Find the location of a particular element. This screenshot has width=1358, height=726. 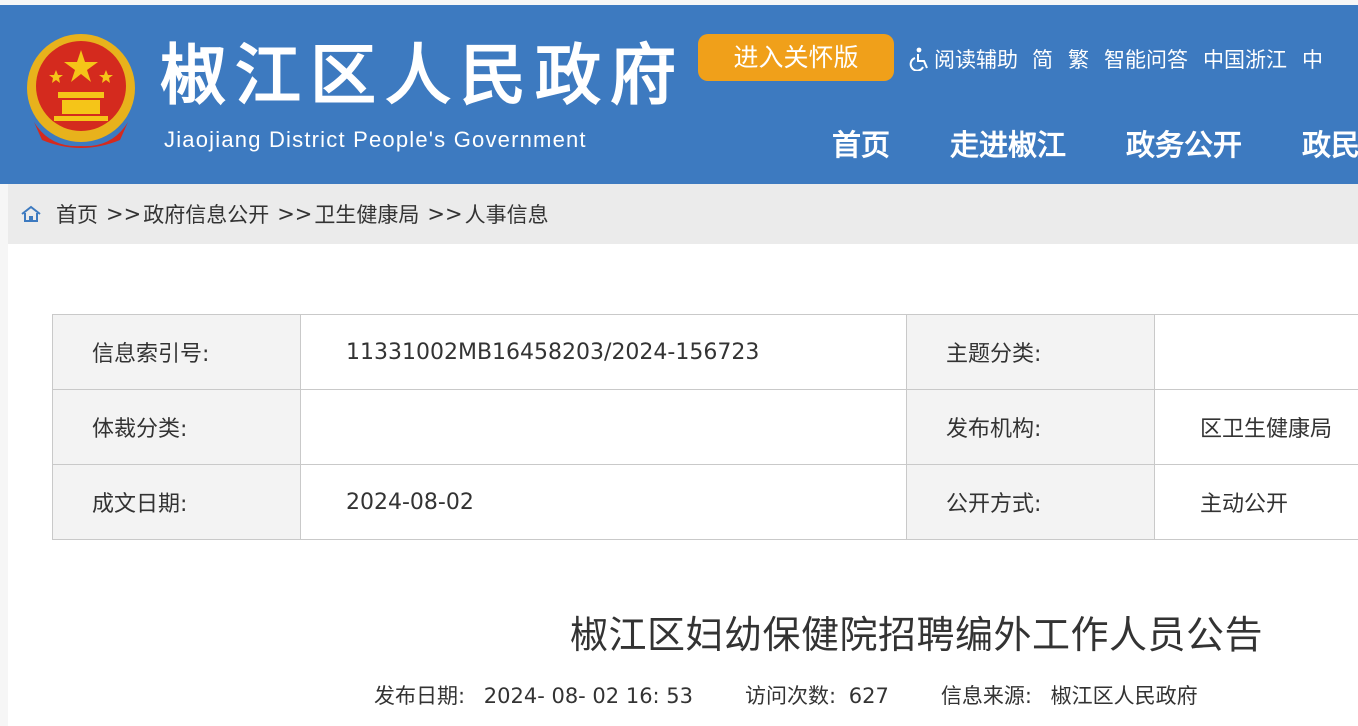

visit-count: 访问次数: 627 is located at coordinates (817, 695).